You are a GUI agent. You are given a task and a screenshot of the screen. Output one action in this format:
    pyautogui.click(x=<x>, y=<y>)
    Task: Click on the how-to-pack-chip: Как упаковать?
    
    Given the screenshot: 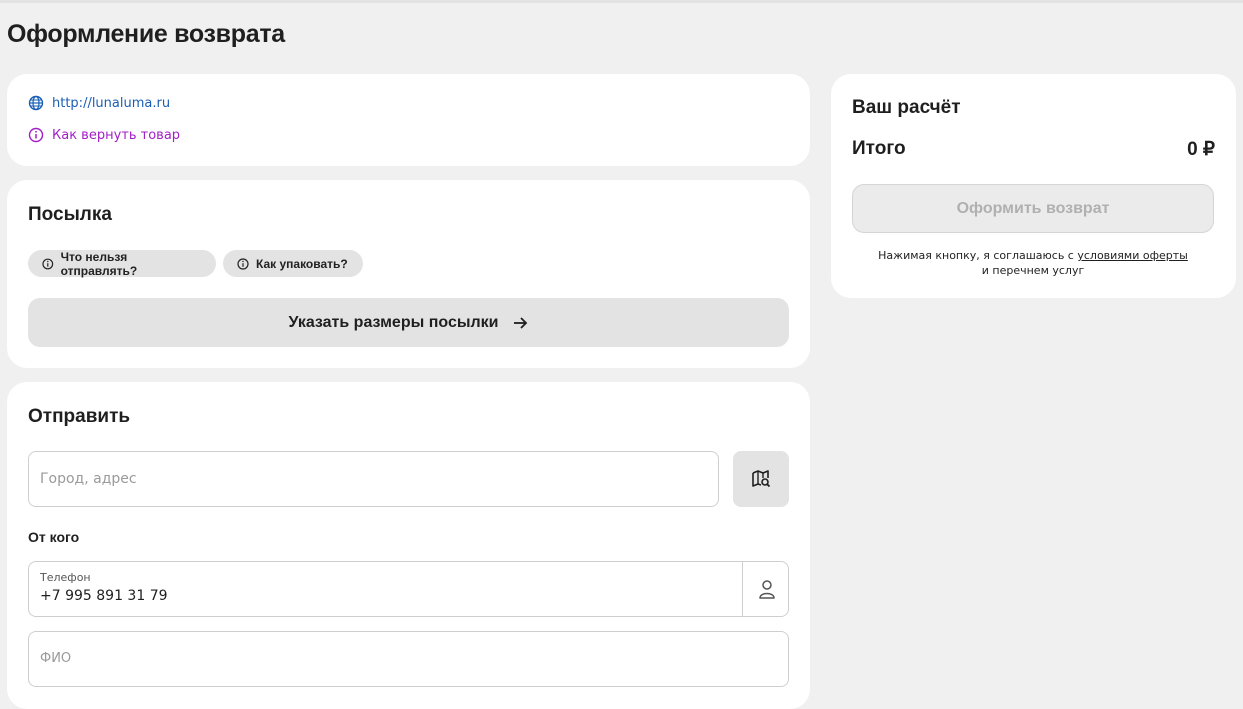 What is the action you would take?
    pyautogui.click(x=293, y=263)
    